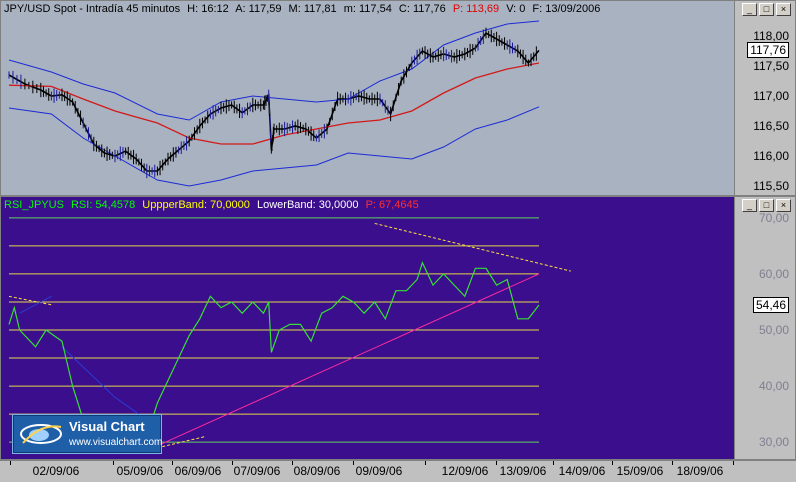  Describe the element at coordinates (107, 426) in the screenshot. I see `logo-name: Visual Chart` at that location.